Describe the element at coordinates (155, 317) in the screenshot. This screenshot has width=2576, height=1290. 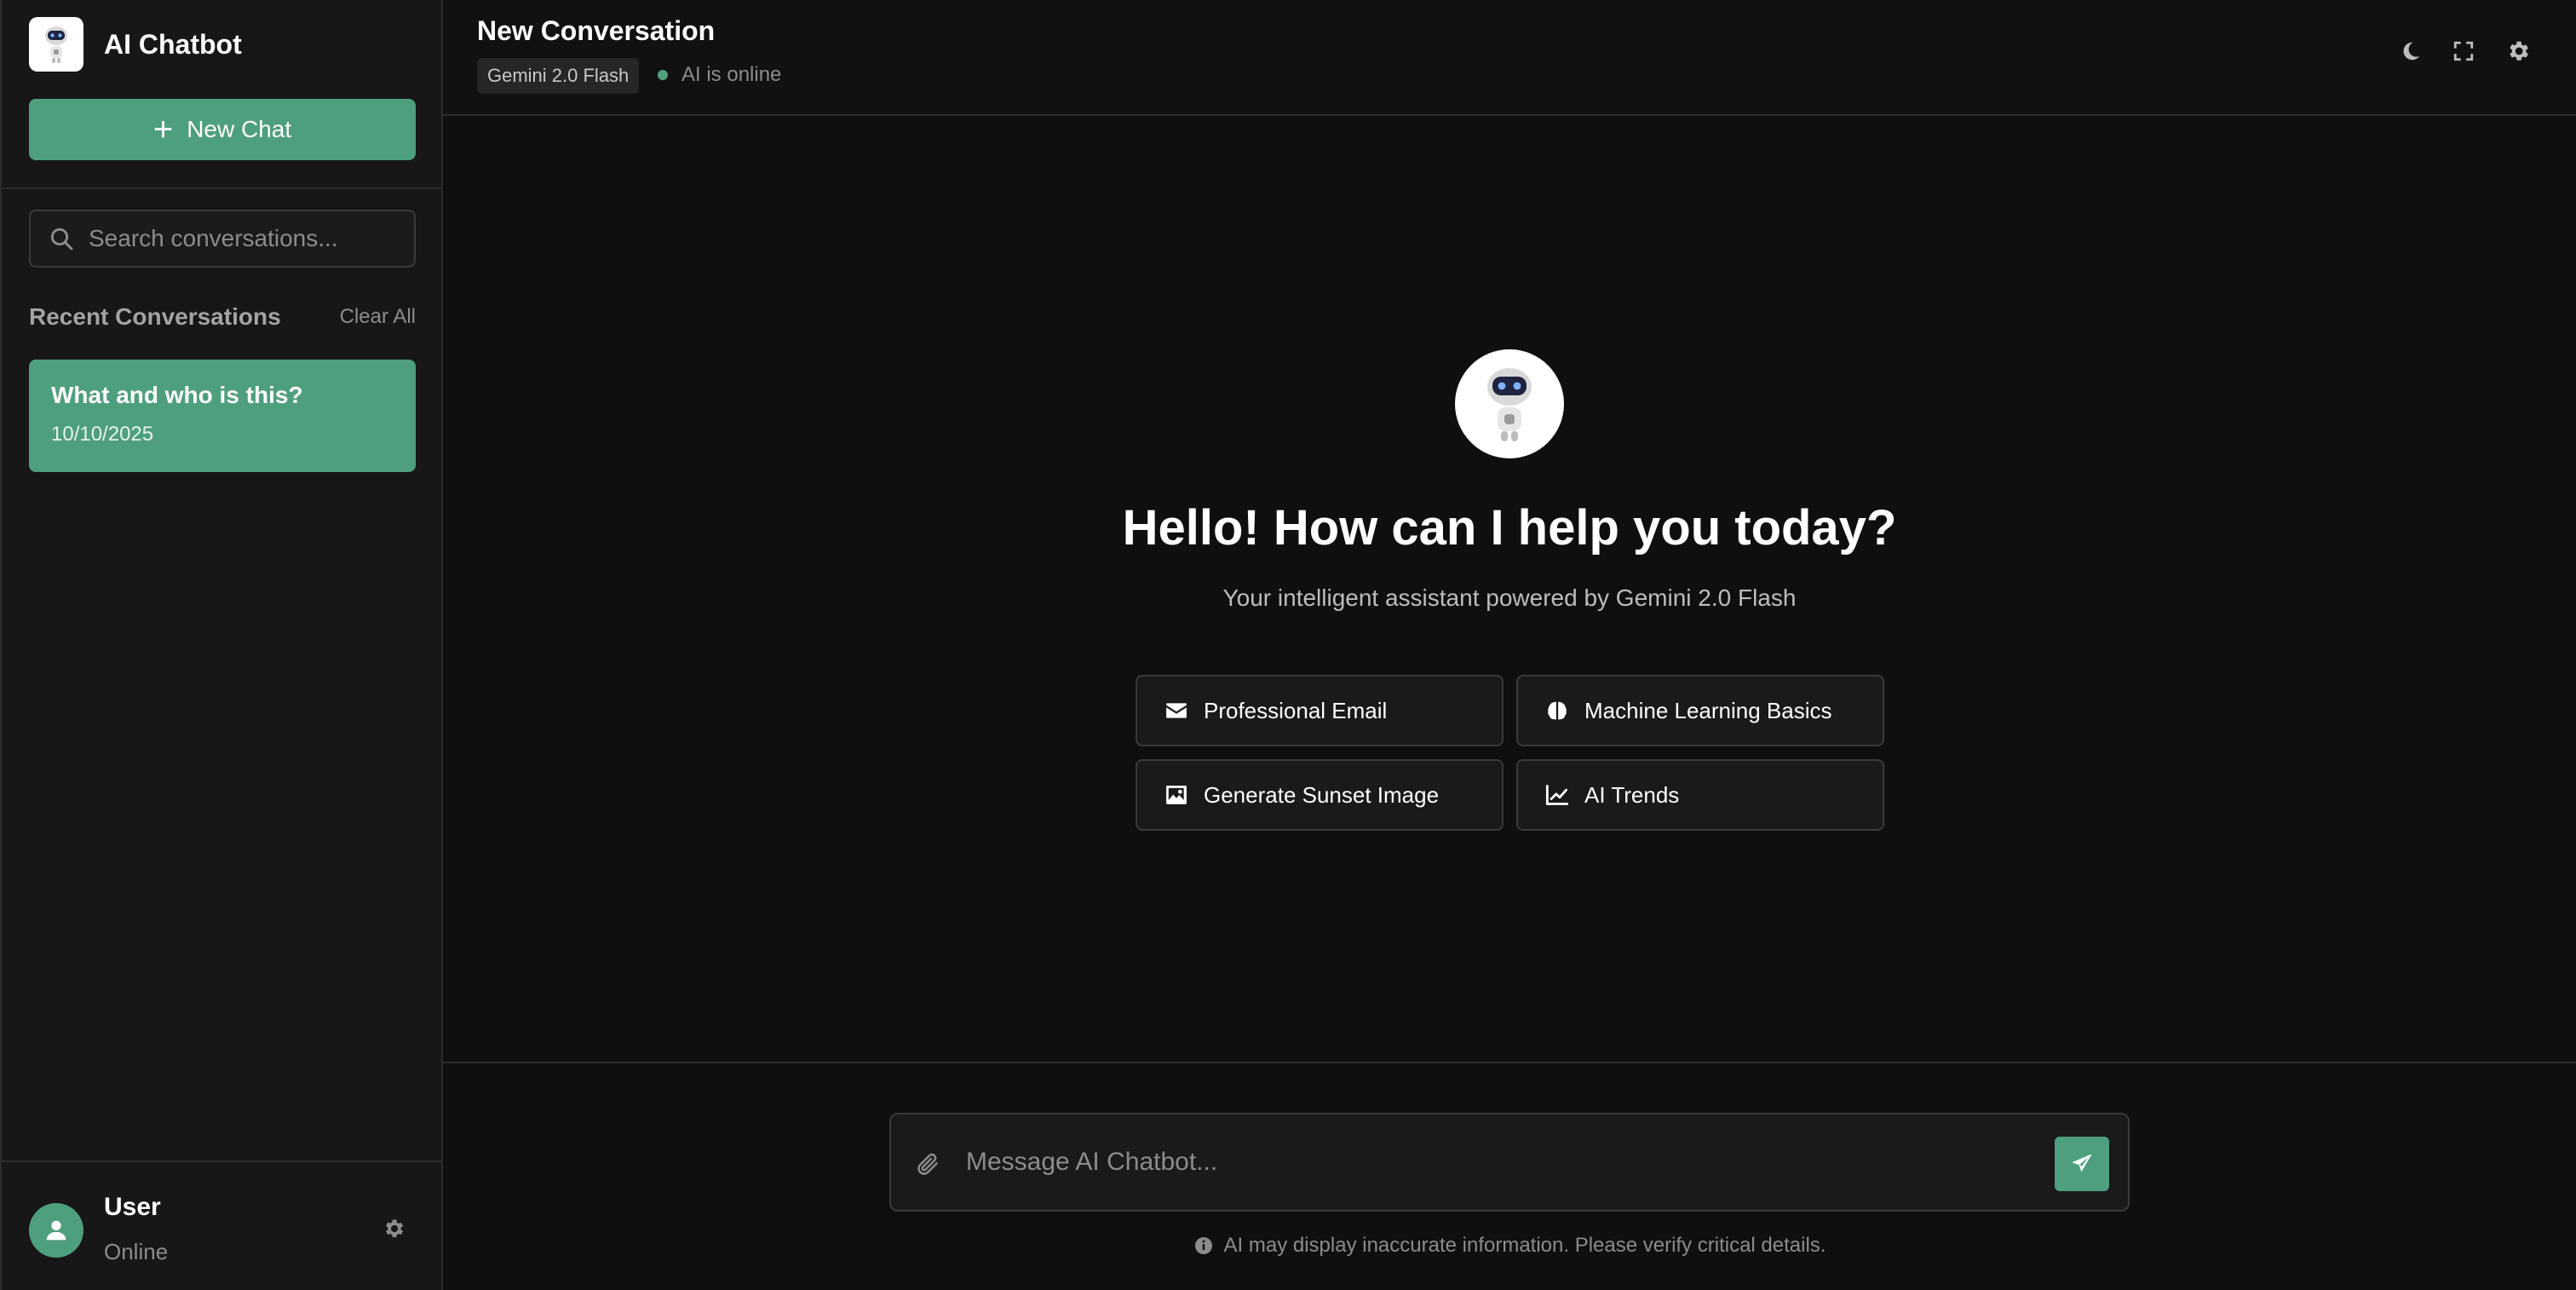
I see `recent-conversations-title: Recent Conversations` at that location.